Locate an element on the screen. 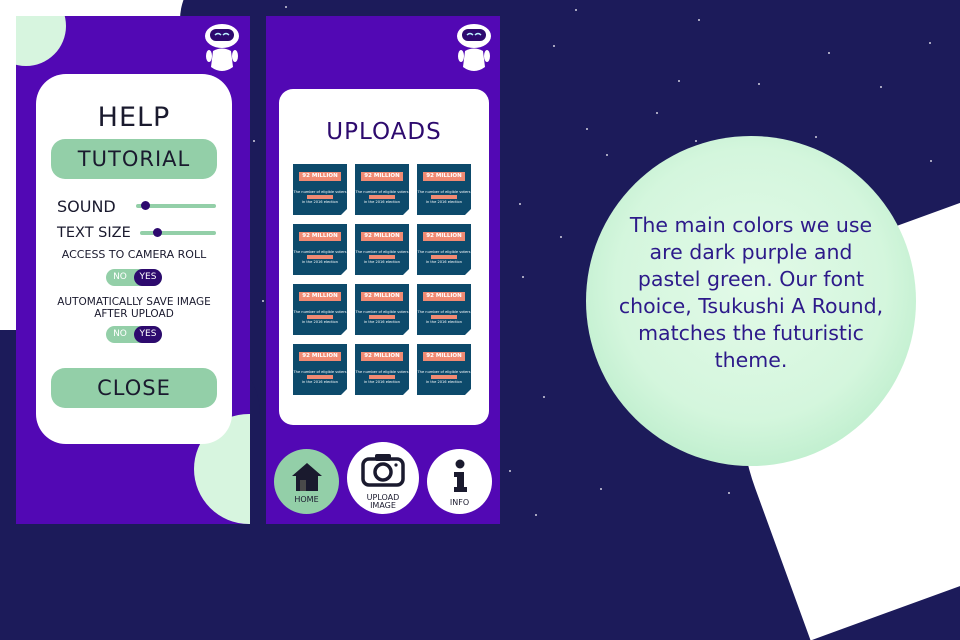  autosave-toggle-yes: YES is located at coordinates (148, 334).